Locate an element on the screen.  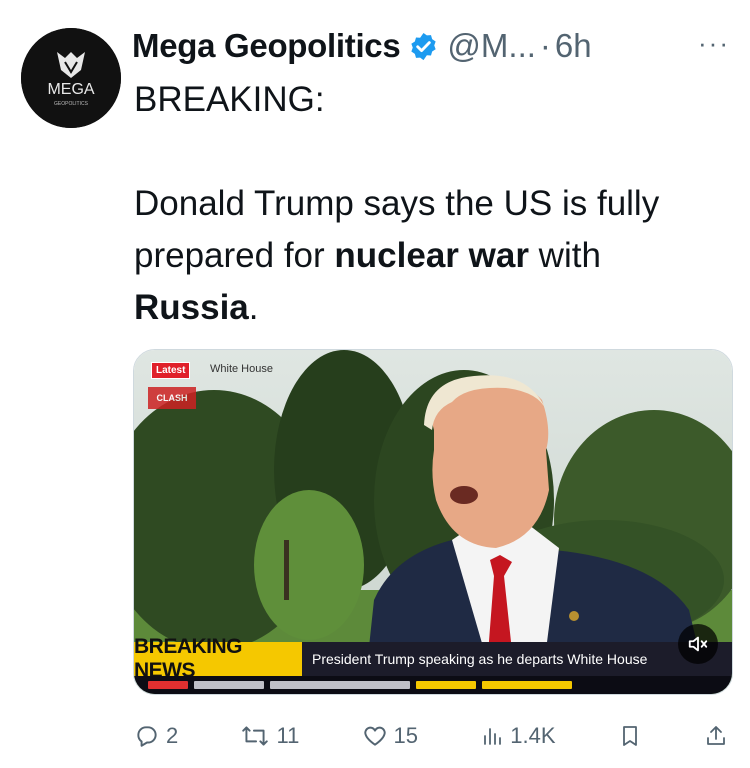
repost-icon is located at coordinates (255, 736).